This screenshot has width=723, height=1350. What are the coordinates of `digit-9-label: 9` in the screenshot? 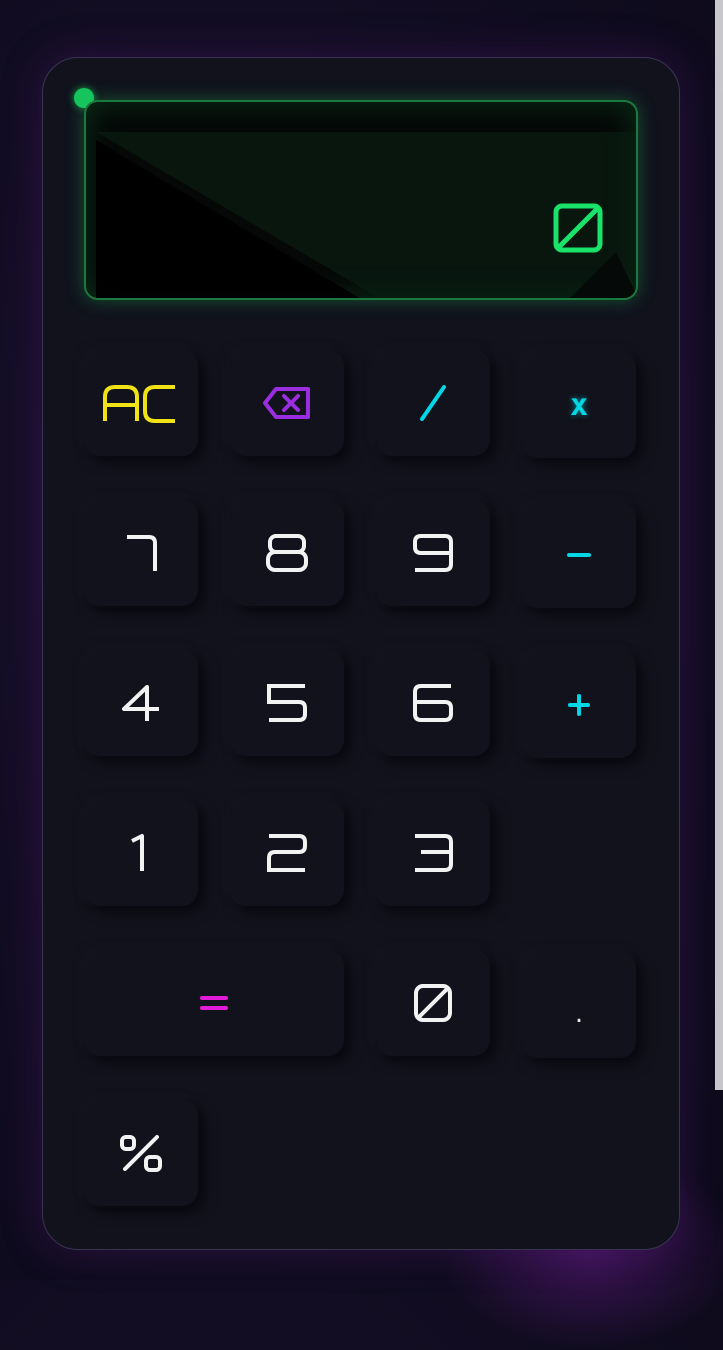 It's located at (432, 552).